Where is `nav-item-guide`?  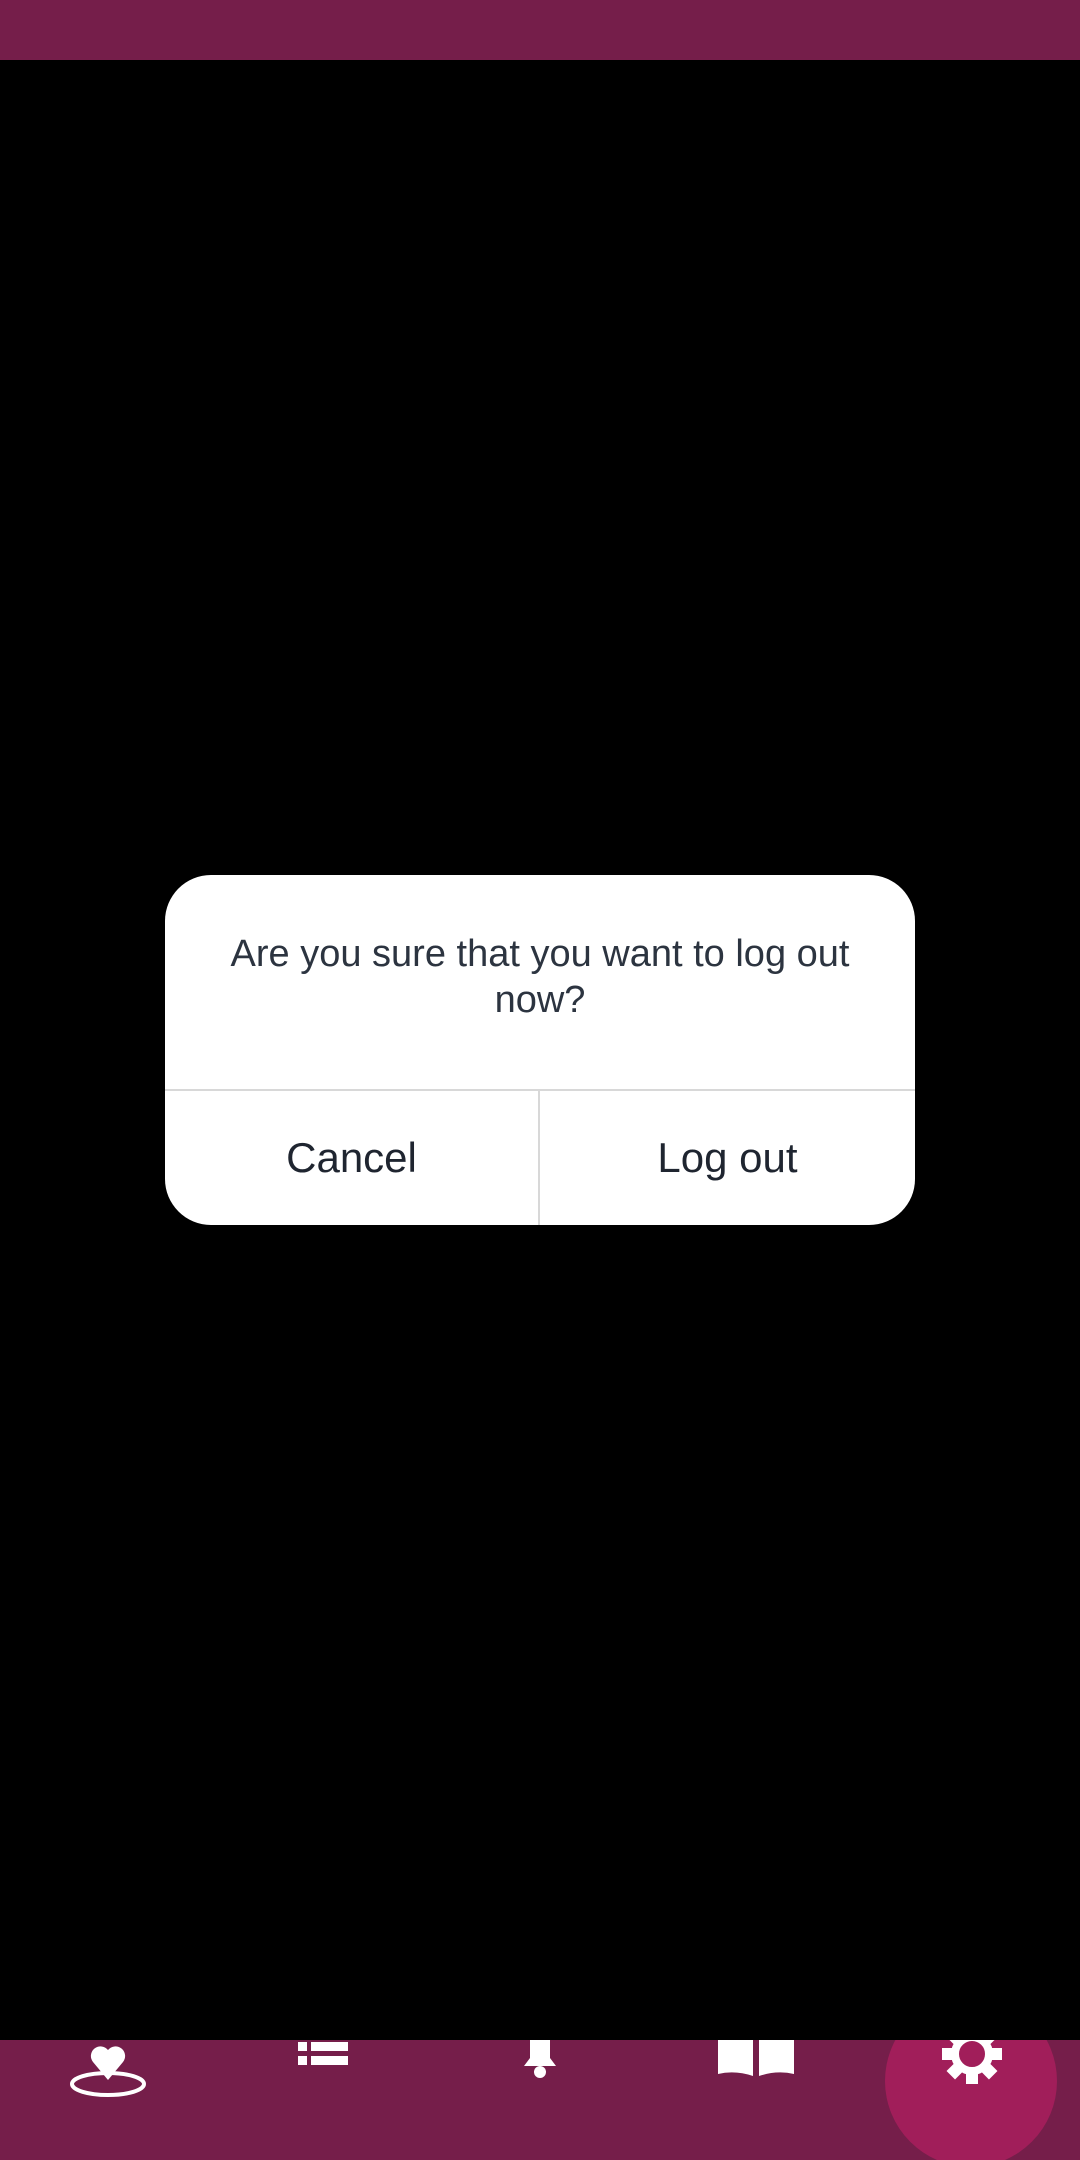 nav-item-guide is located at coordinates (756, 2100).